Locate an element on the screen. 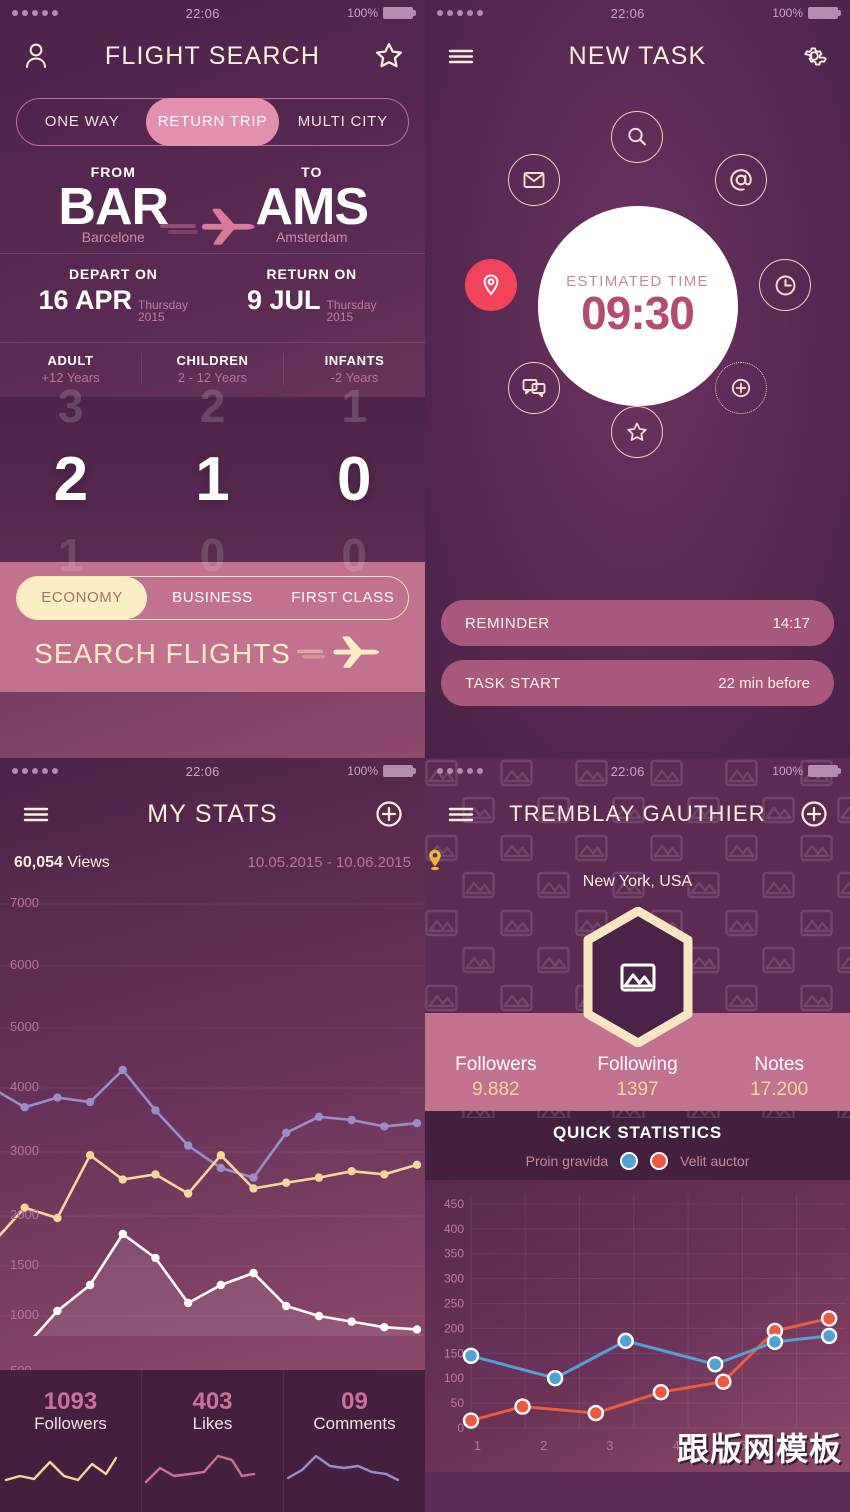  page-title: FLIGHT SEARCH is located at coordinates (212, 55).